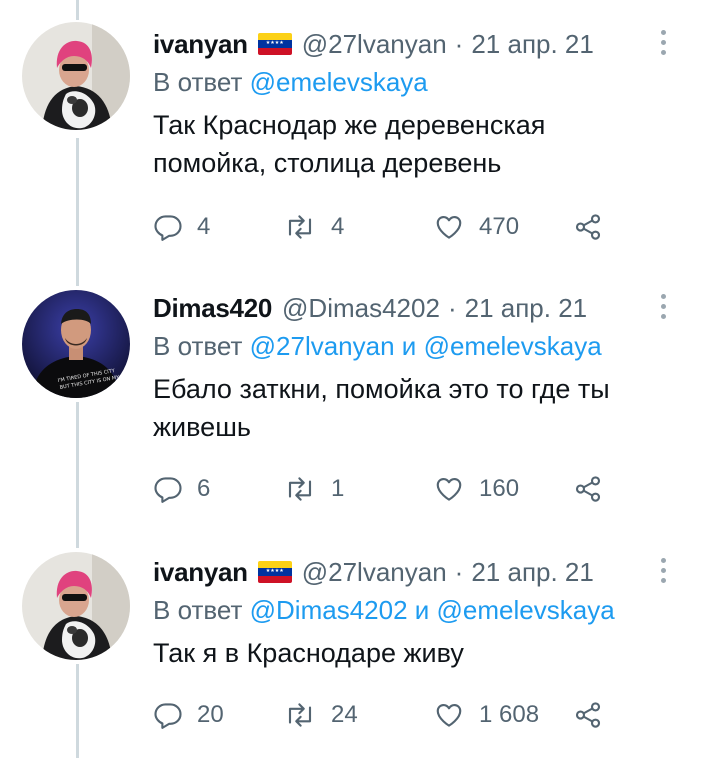 Image resolution: width=705 pixels, height=758 pixels. I want to click on like-button: 1 608, so click(503, 715).